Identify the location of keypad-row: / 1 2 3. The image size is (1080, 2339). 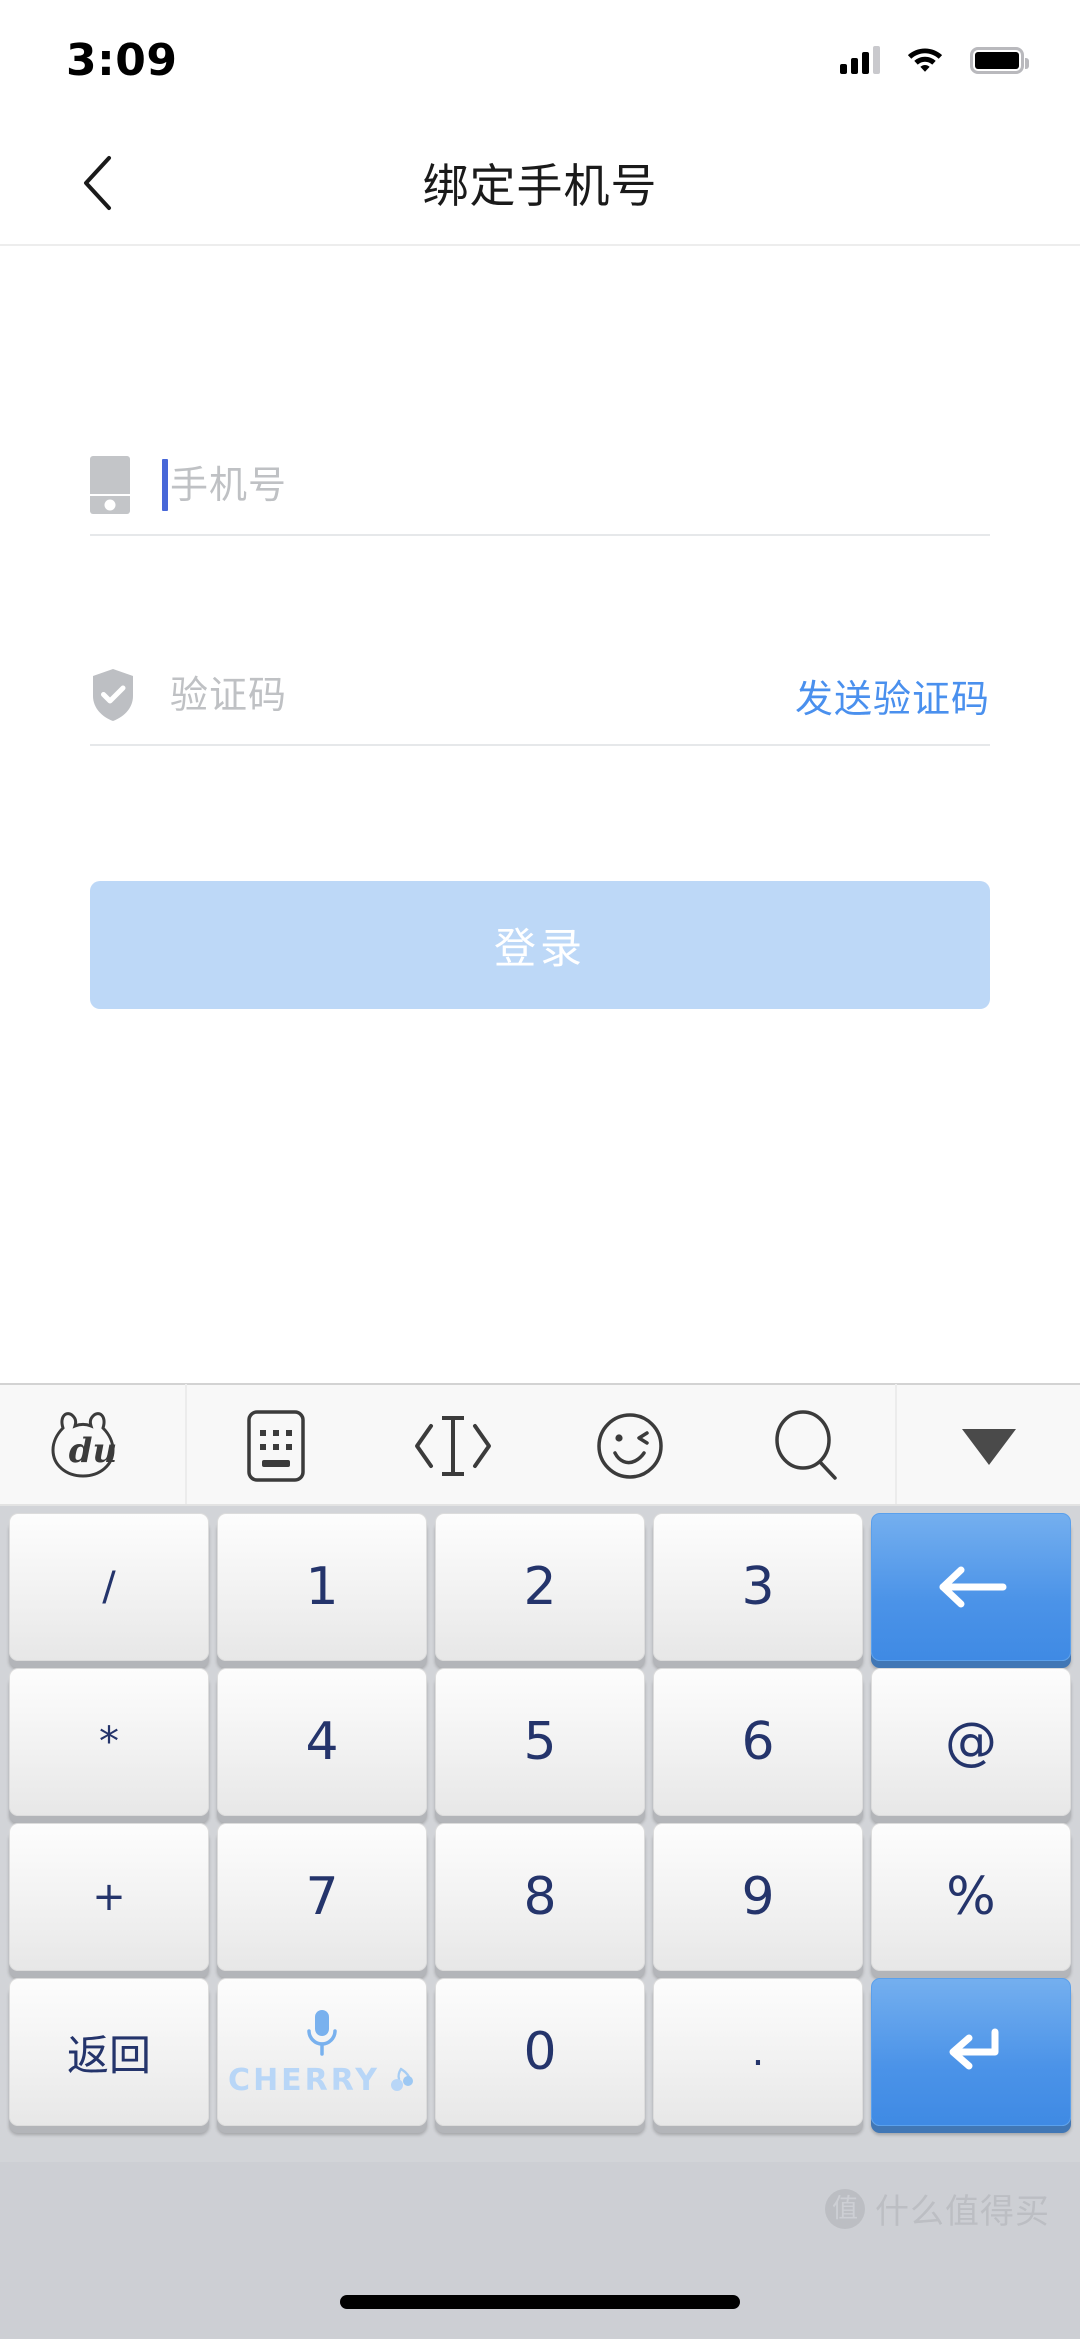
(540, 1587).